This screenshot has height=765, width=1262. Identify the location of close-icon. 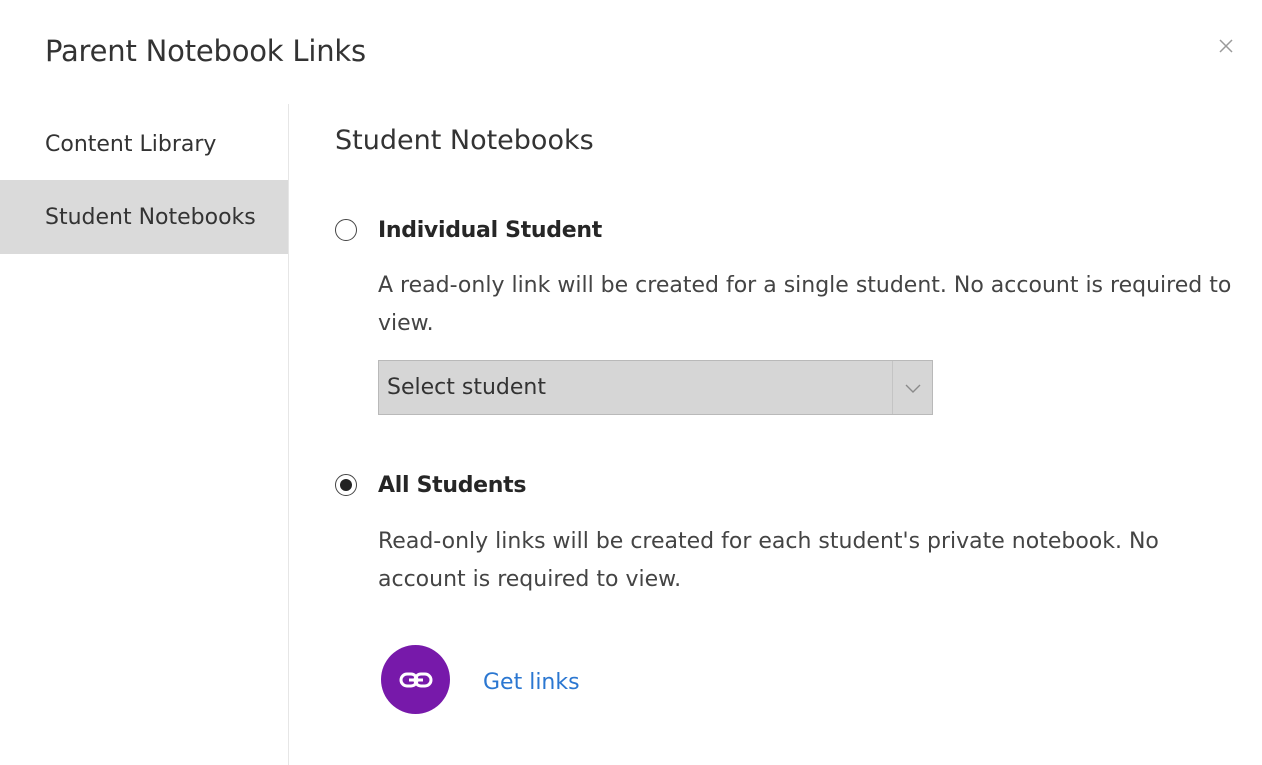
(1226, 46).